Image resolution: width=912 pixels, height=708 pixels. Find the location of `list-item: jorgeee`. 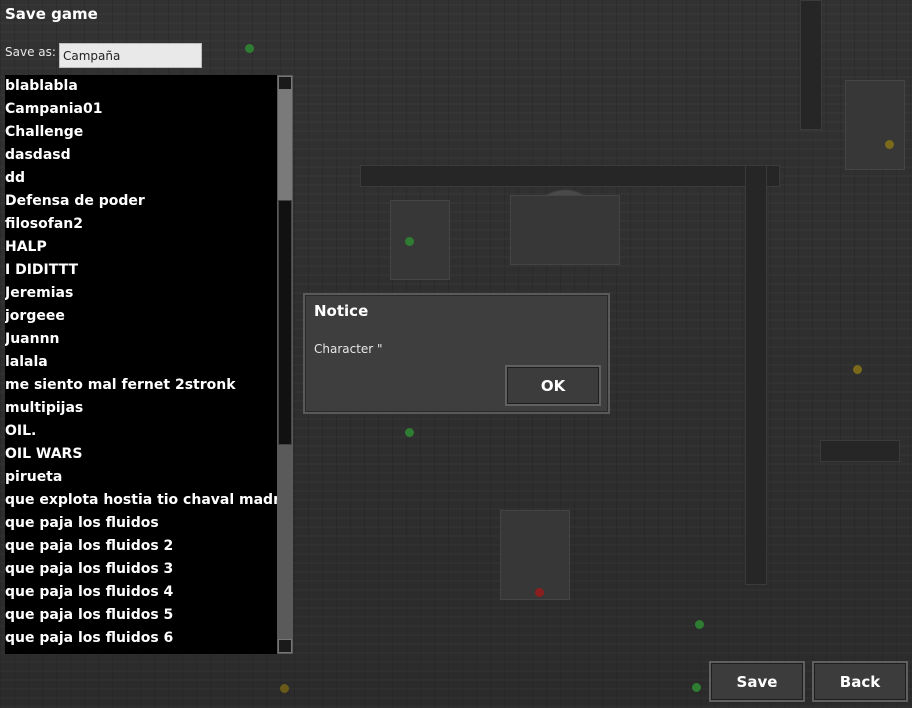

list-item: jorgeee is located at coordinates (141, 316).